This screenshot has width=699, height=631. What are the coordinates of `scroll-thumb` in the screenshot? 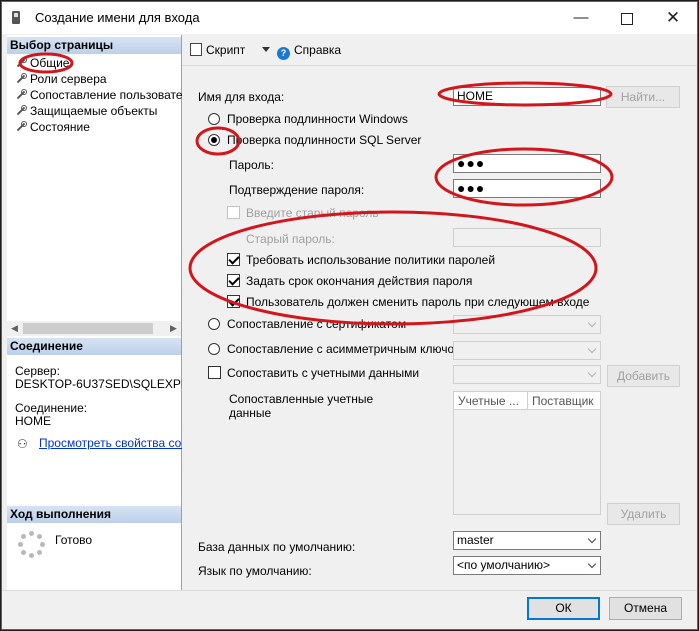 It's located at (88, 328).